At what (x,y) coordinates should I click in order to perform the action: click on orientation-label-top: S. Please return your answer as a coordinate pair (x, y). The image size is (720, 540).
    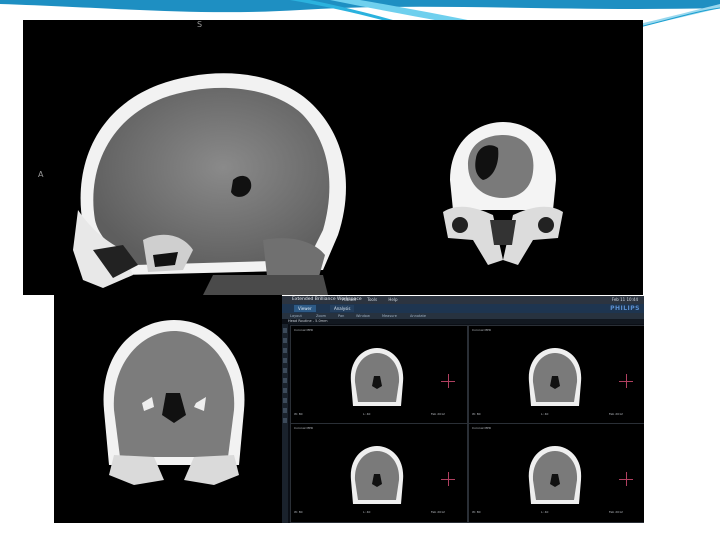
    Looking at the image, I should click on (200, 24).